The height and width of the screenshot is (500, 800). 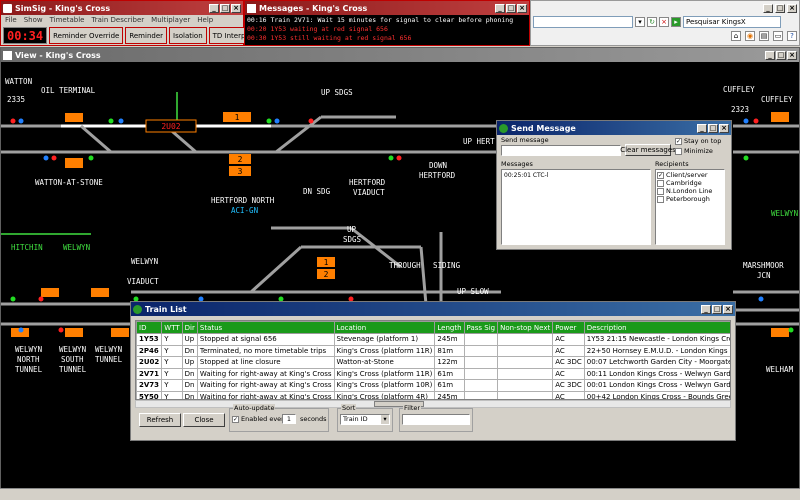 I want to click on search-engine-icon: ▸, so click(x=676, y=22).